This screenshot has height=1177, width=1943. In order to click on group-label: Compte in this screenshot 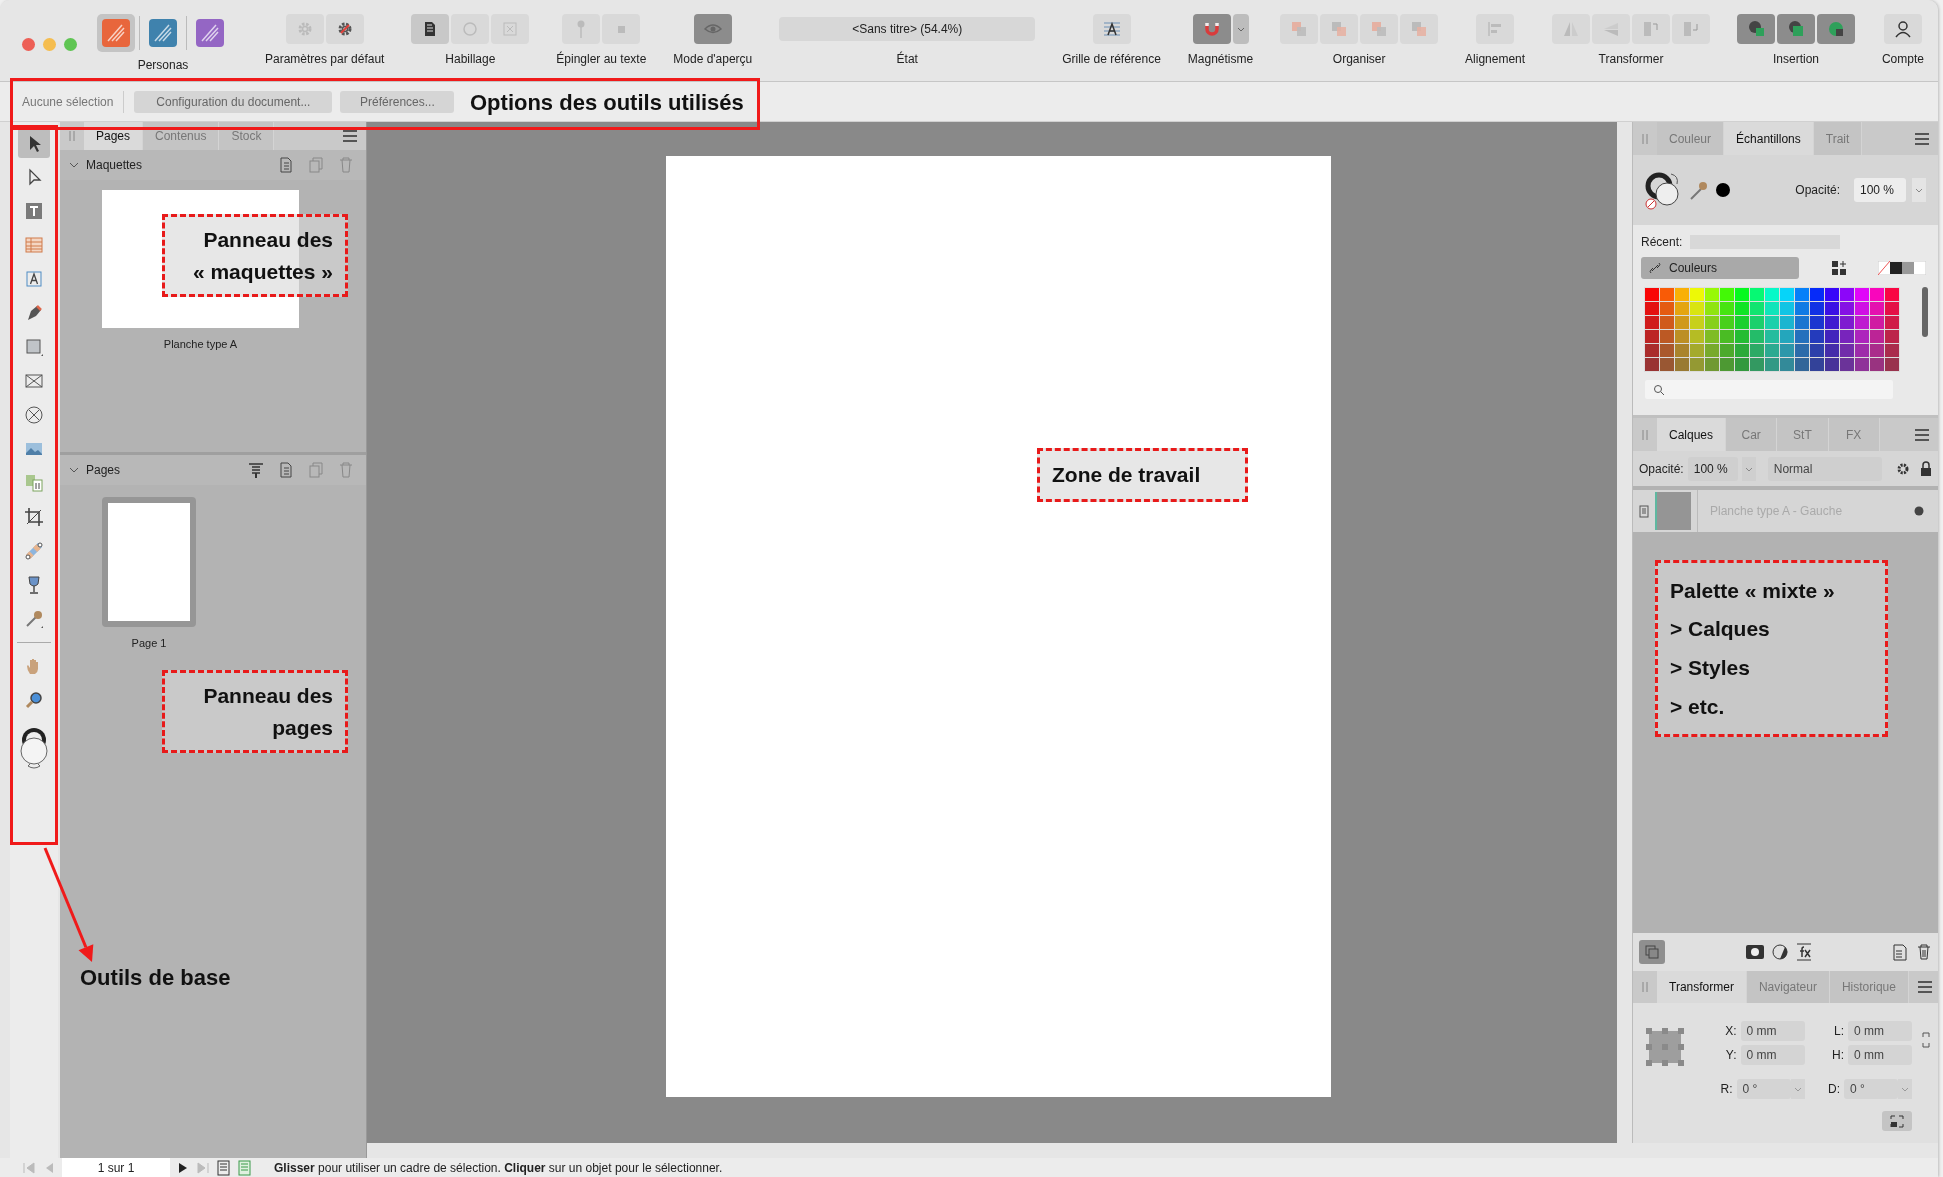, I will do `click(1902, 59)`.